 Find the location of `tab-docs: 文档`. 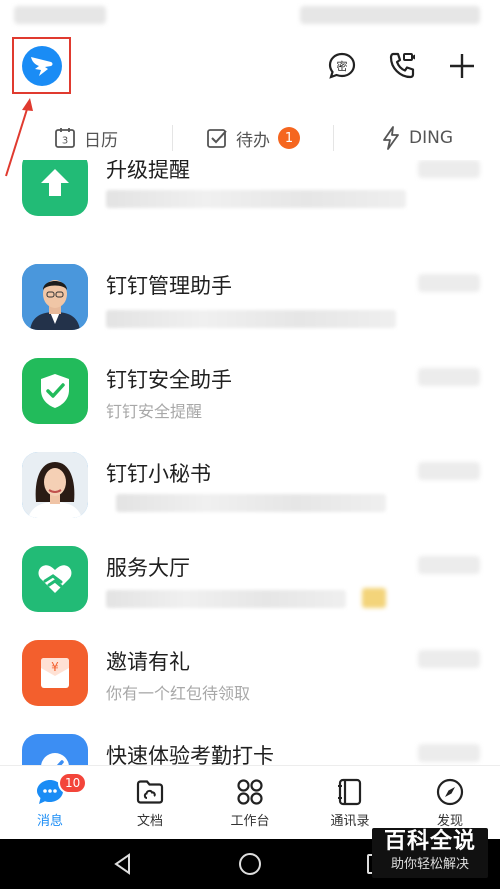

tab-docs: 文档 is located at coordinates (150, 802).